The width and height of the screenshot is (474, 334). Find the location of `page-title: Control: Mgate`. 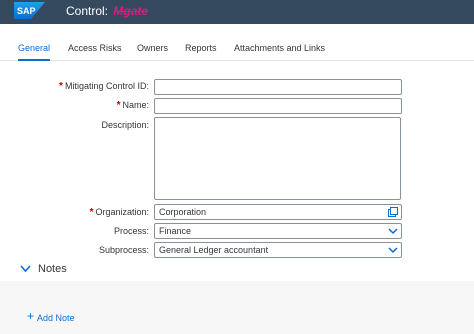

page-title: Control: Mgate is located at coordinates (107, 11).